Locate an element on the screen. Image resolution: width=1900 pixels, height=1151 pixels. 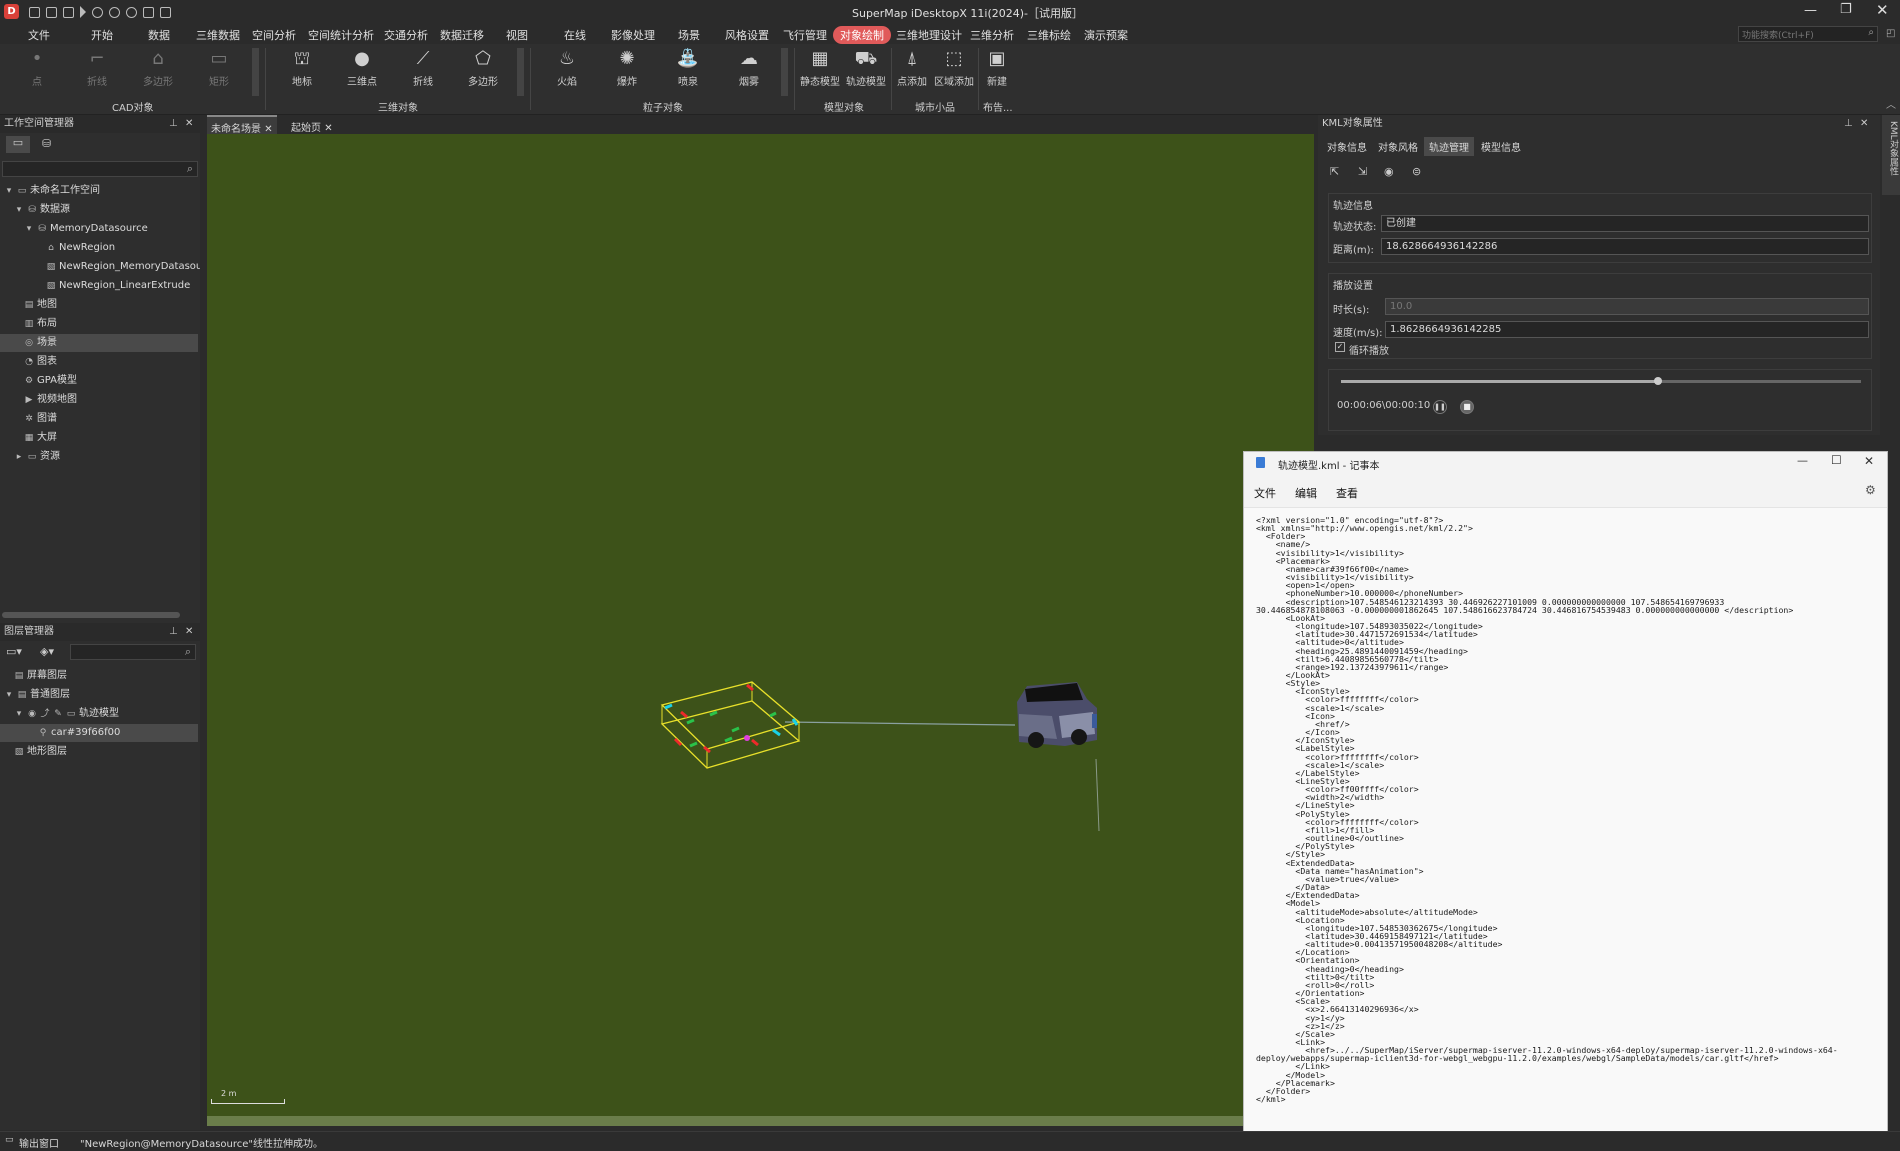
menu-3d-data: 三维数据 is located at coordinates (218, 35).